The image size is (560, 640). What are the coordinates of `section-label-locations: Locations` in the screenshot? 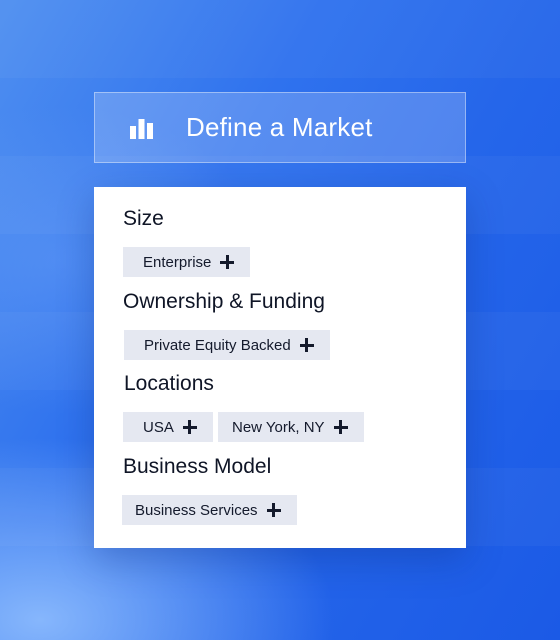 It's located at (169, 383).